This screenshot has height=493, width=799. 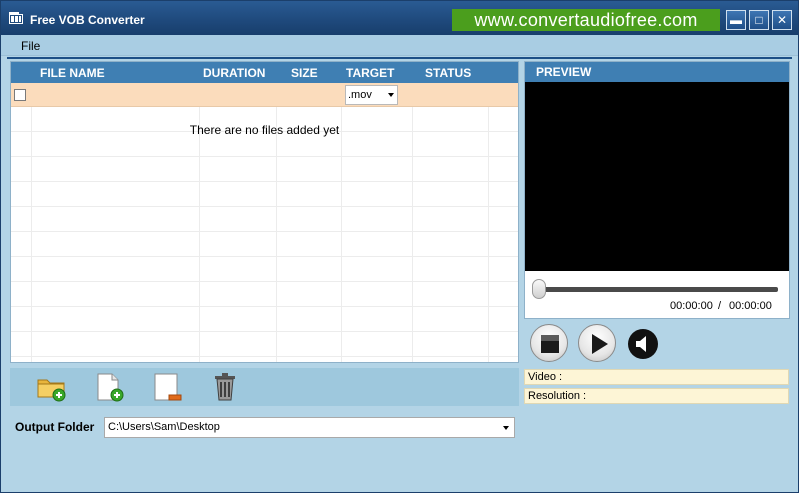 What do you see at coordinates (736, 20) in the screenshot?
I see `minimize-button: ▬` at bounding box center [736, 20].